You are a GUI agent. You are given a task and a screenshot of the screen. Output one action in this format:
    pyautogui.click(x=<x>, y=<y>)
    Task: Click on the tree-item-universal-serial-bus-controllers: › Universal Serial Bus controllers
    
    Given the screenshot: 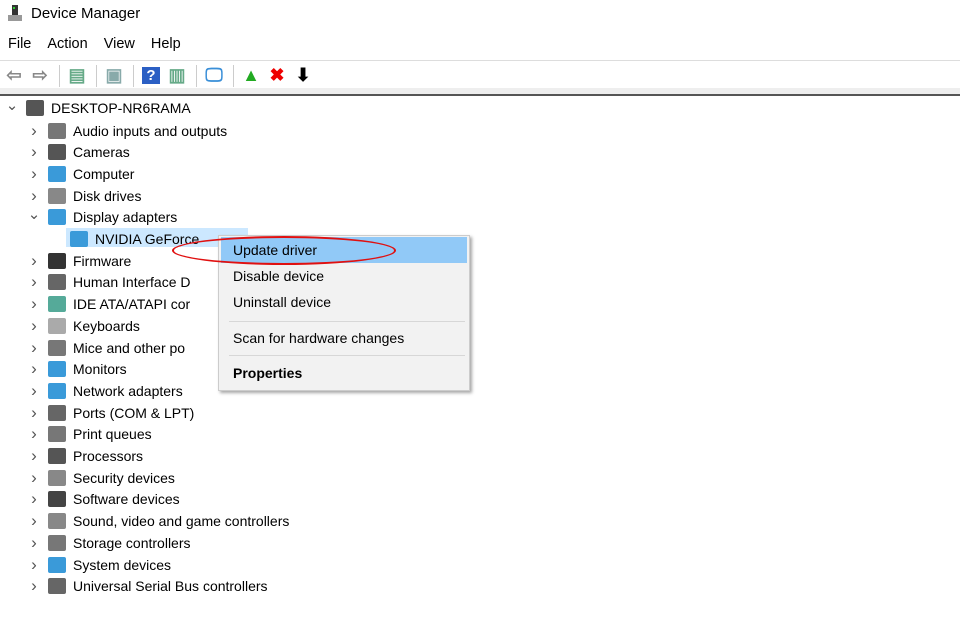 What is the action you would take?
    pyautogui.click(x=148, y=586)
    